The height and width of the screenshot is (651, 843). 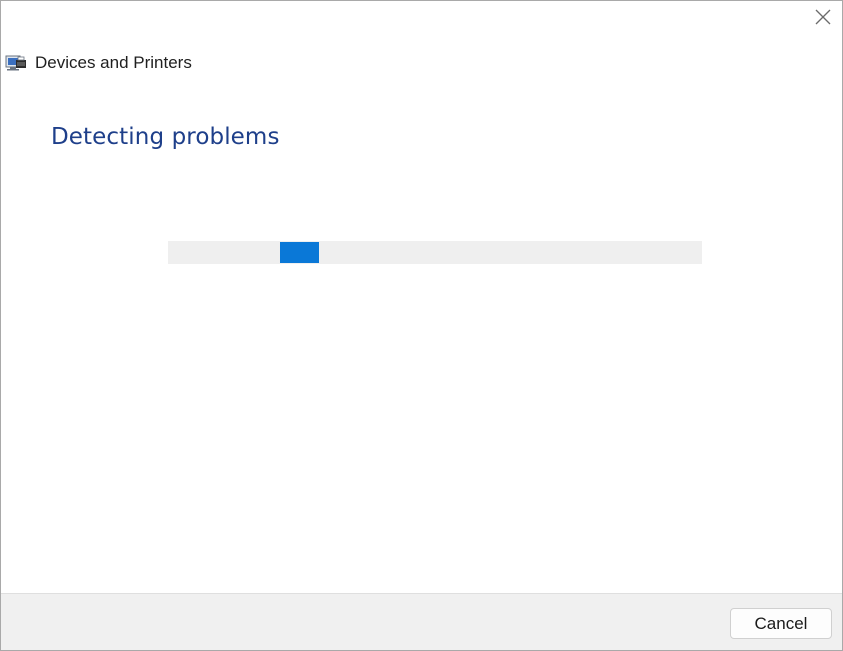 What do you see at coordinates (435, 252) in the screenshot?
I see `progress-bar` at bounding box center [435, 252].